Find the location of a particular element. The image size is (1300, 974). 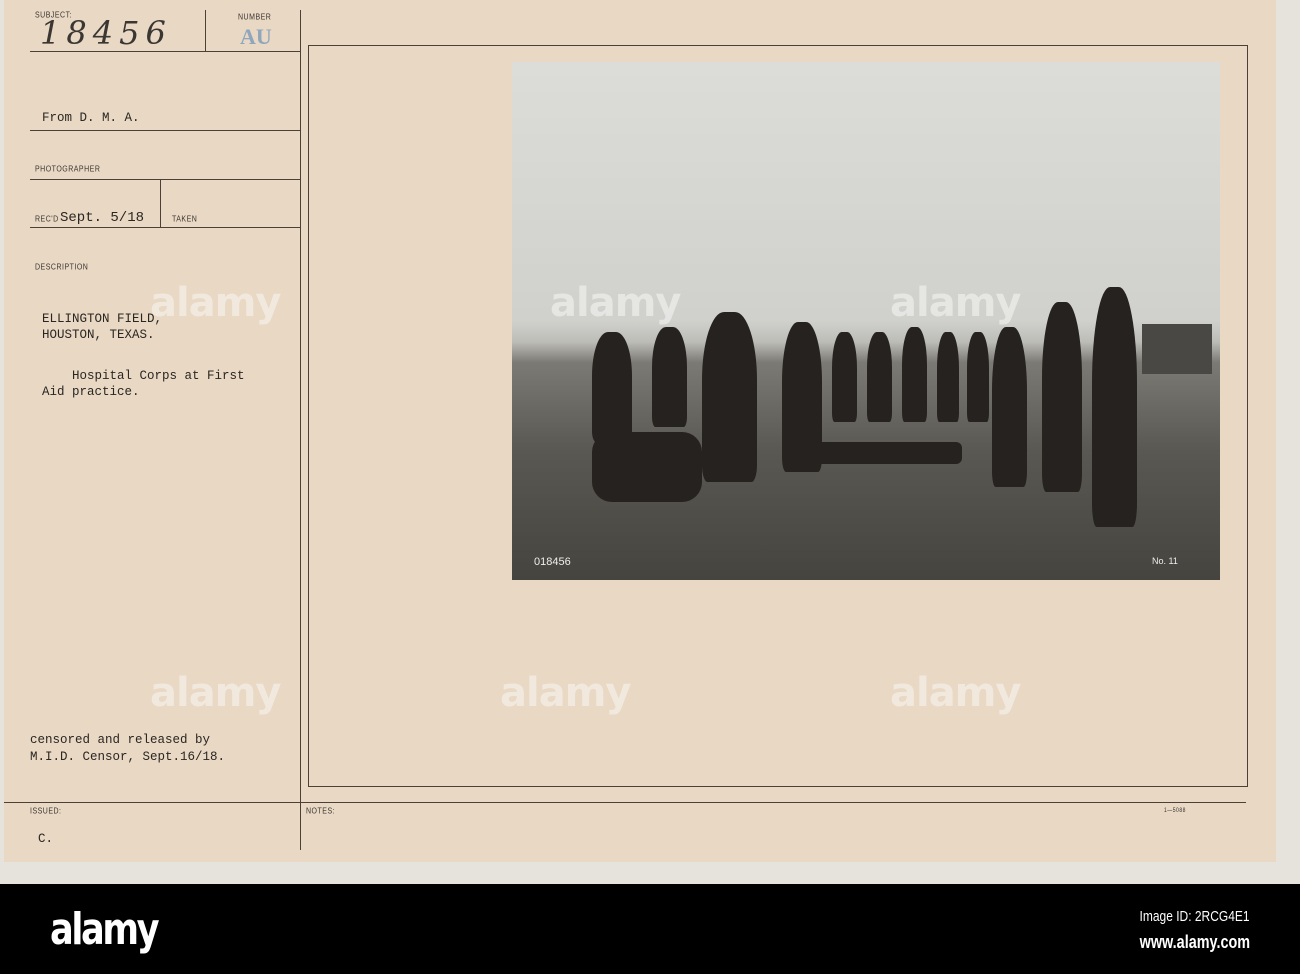

subject-number: 18456 is located at coordinates (106, 33).